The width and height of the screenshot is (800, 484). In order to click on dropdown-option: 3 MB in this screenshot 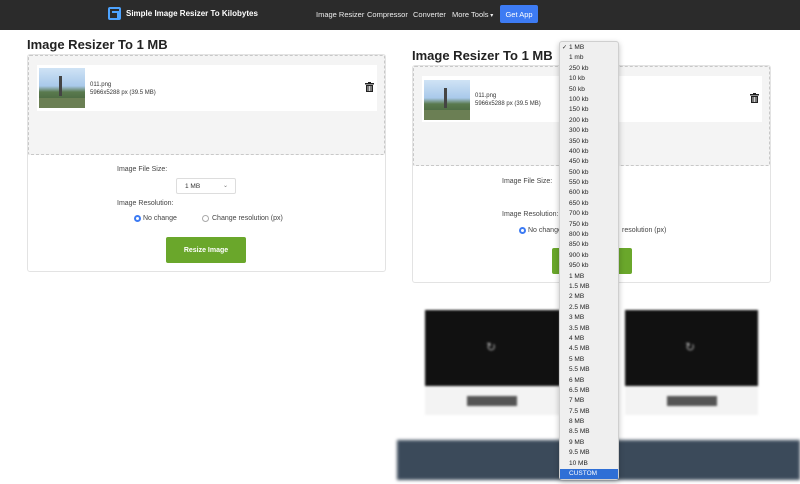, I will do `click(589, 318)`.